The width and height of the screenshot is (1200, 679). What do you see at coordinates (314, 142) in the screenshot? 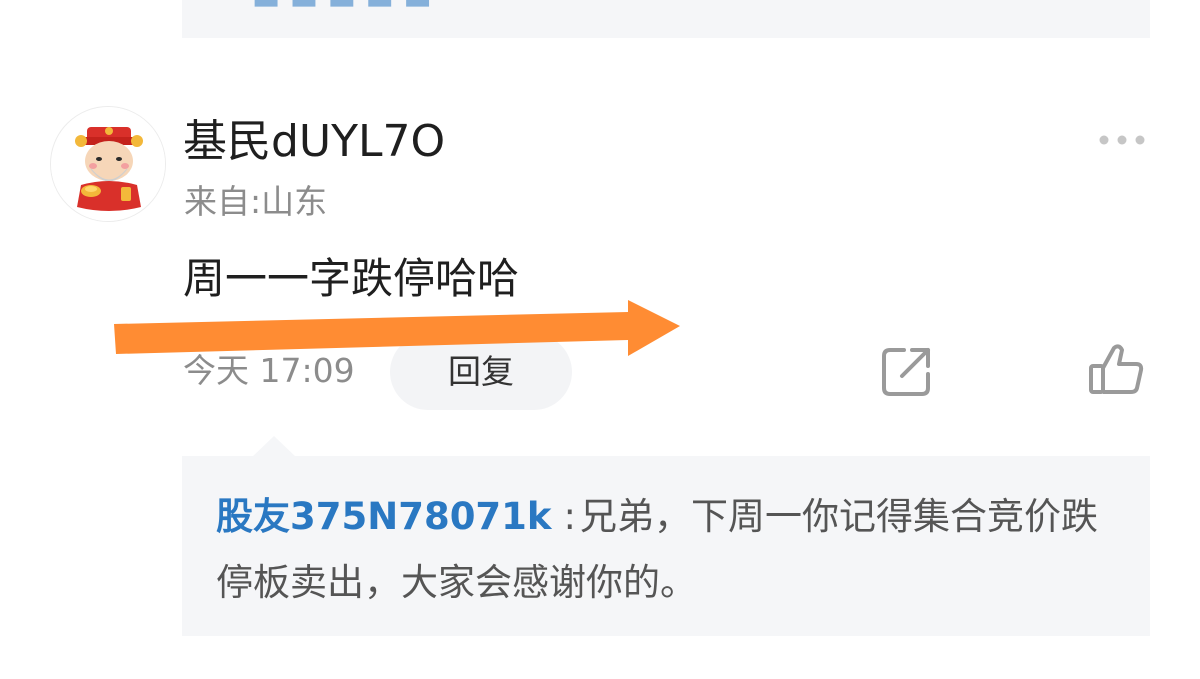
I see `comment-username: 基民dUYL7O` at bounding box center [314, 142].